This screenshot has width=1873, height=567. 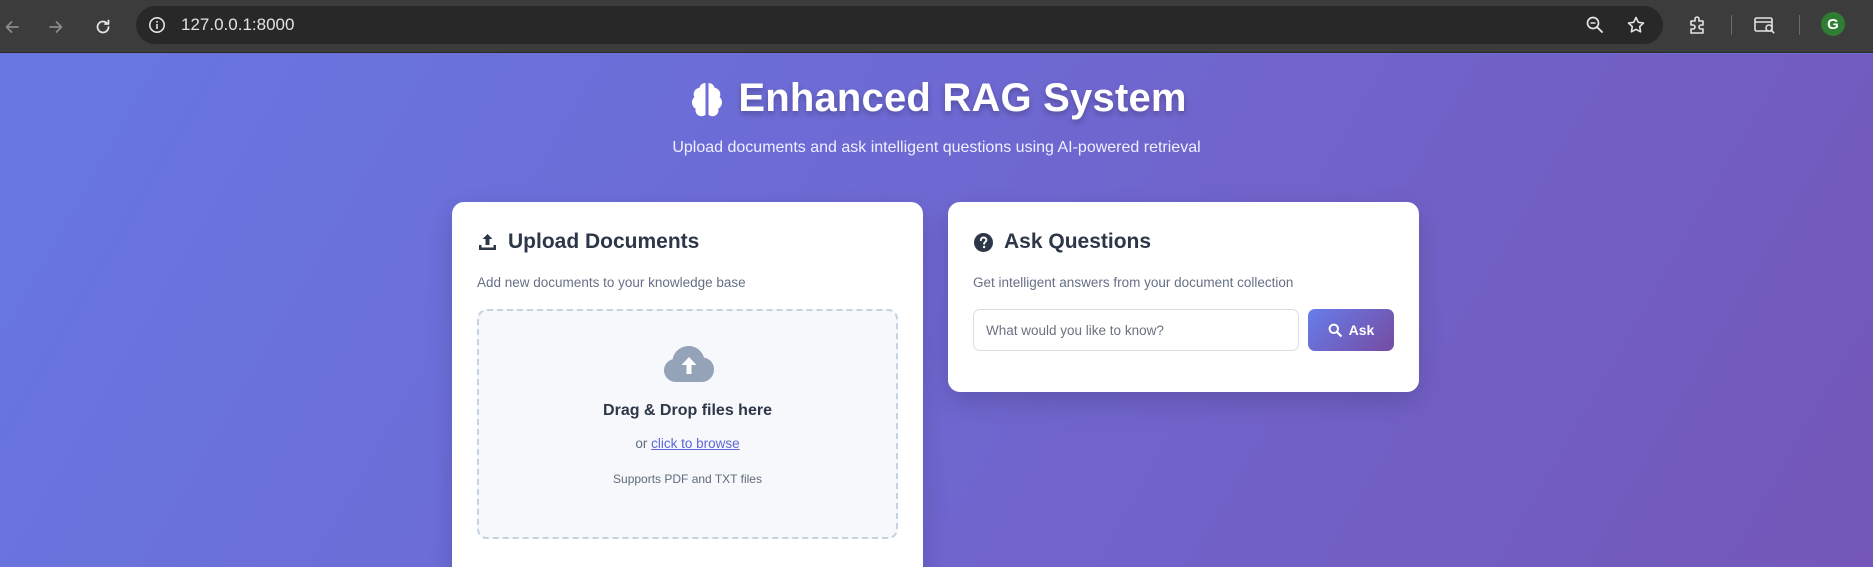 I want to click on tab-search-button, so click(x=1765, y=25).